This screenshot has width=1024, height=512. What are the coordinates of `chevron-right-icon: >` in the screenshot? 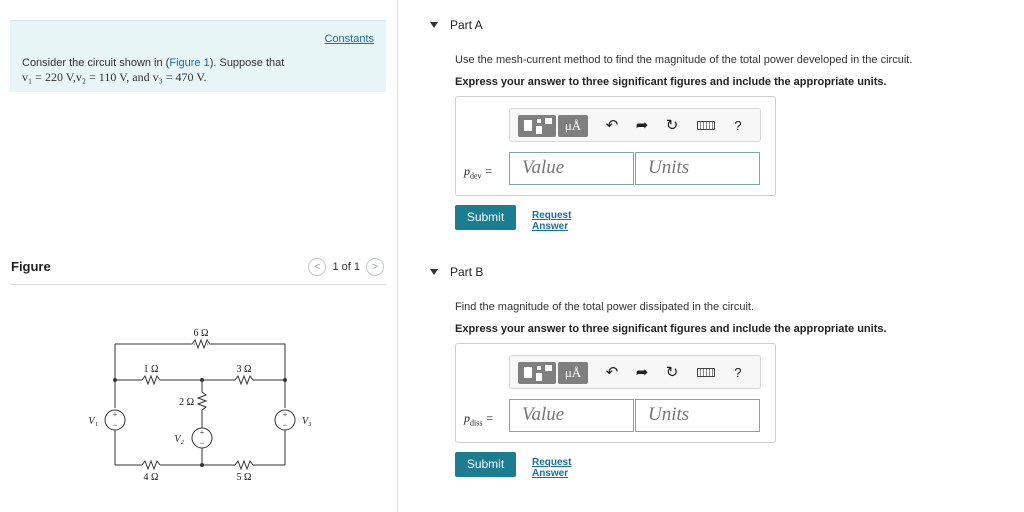 It's located at (375, 267).